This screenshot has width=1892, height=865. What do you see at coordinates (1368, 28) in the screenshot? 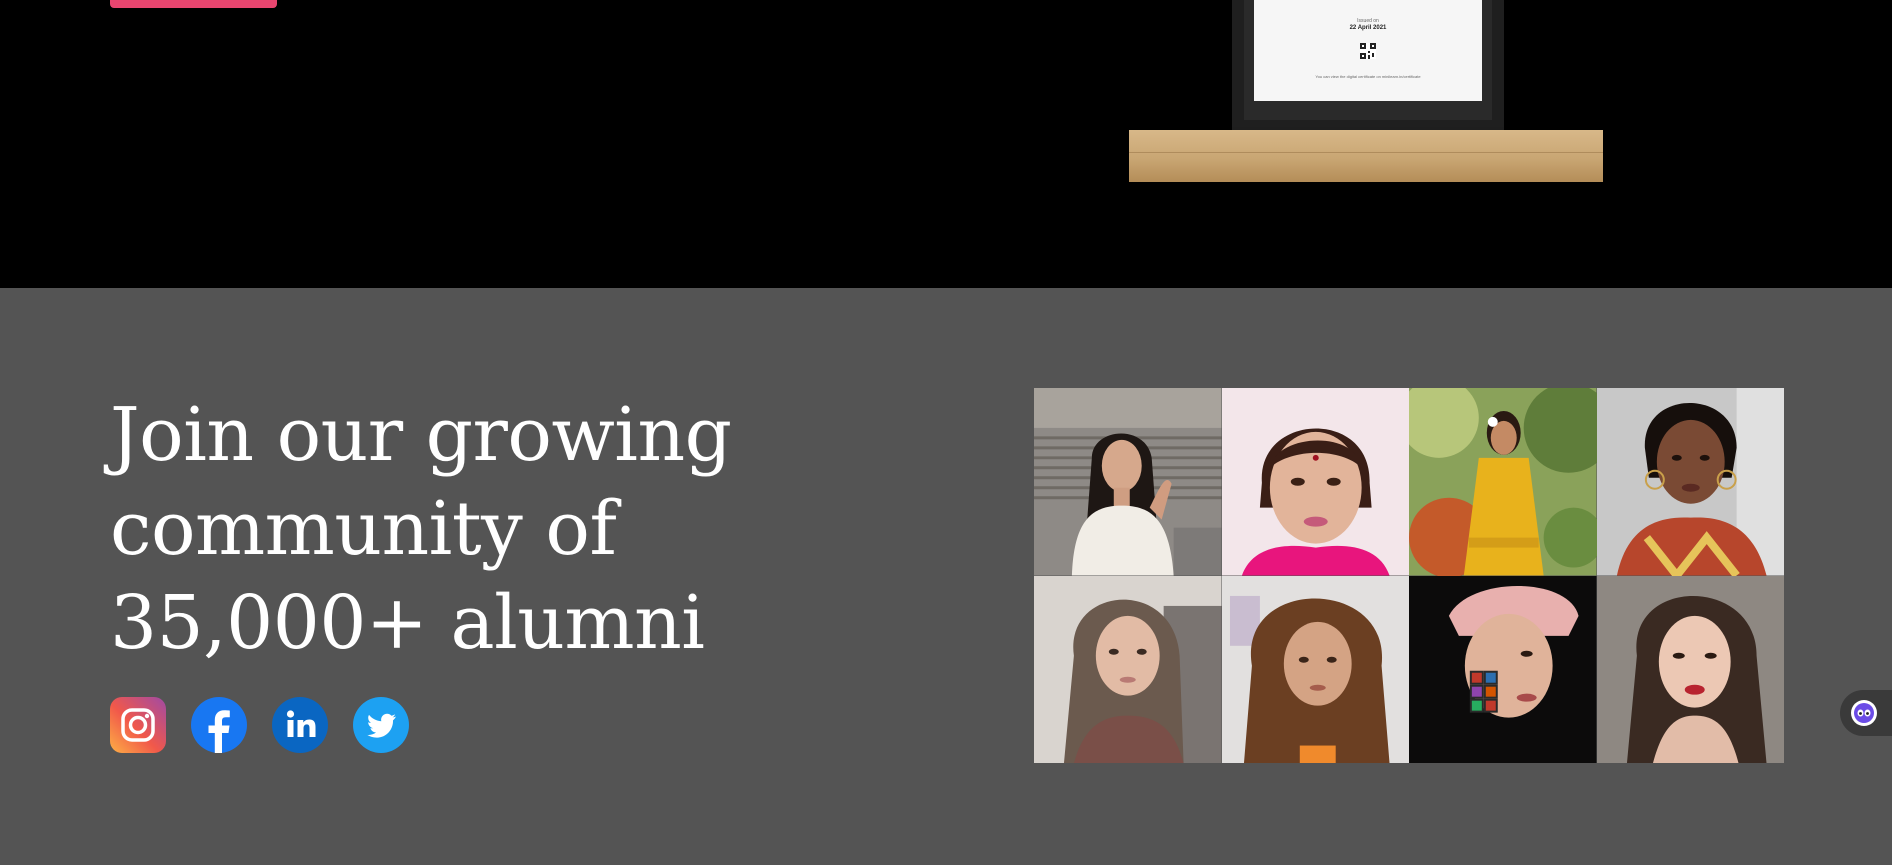
I see `certificate-issued-date: 22 April 2021` at bounding box center [1368, 28].